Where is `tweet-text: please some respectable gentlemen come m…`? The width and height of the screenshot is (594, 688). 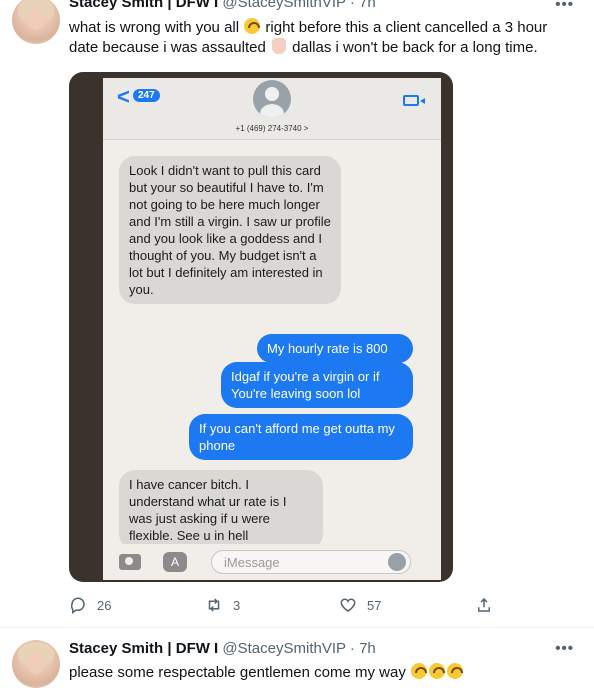
tweet-text: please some respectable gentlemen come m… is located at coordinates (321, 673).